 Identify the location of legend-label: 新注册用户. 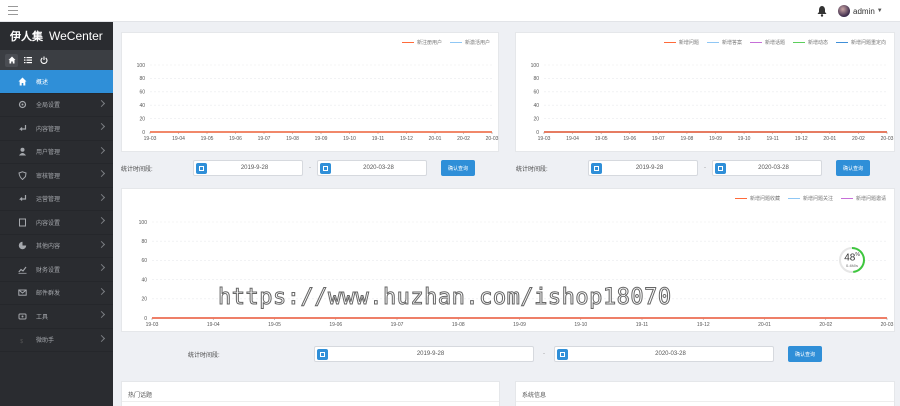
(429, 43).